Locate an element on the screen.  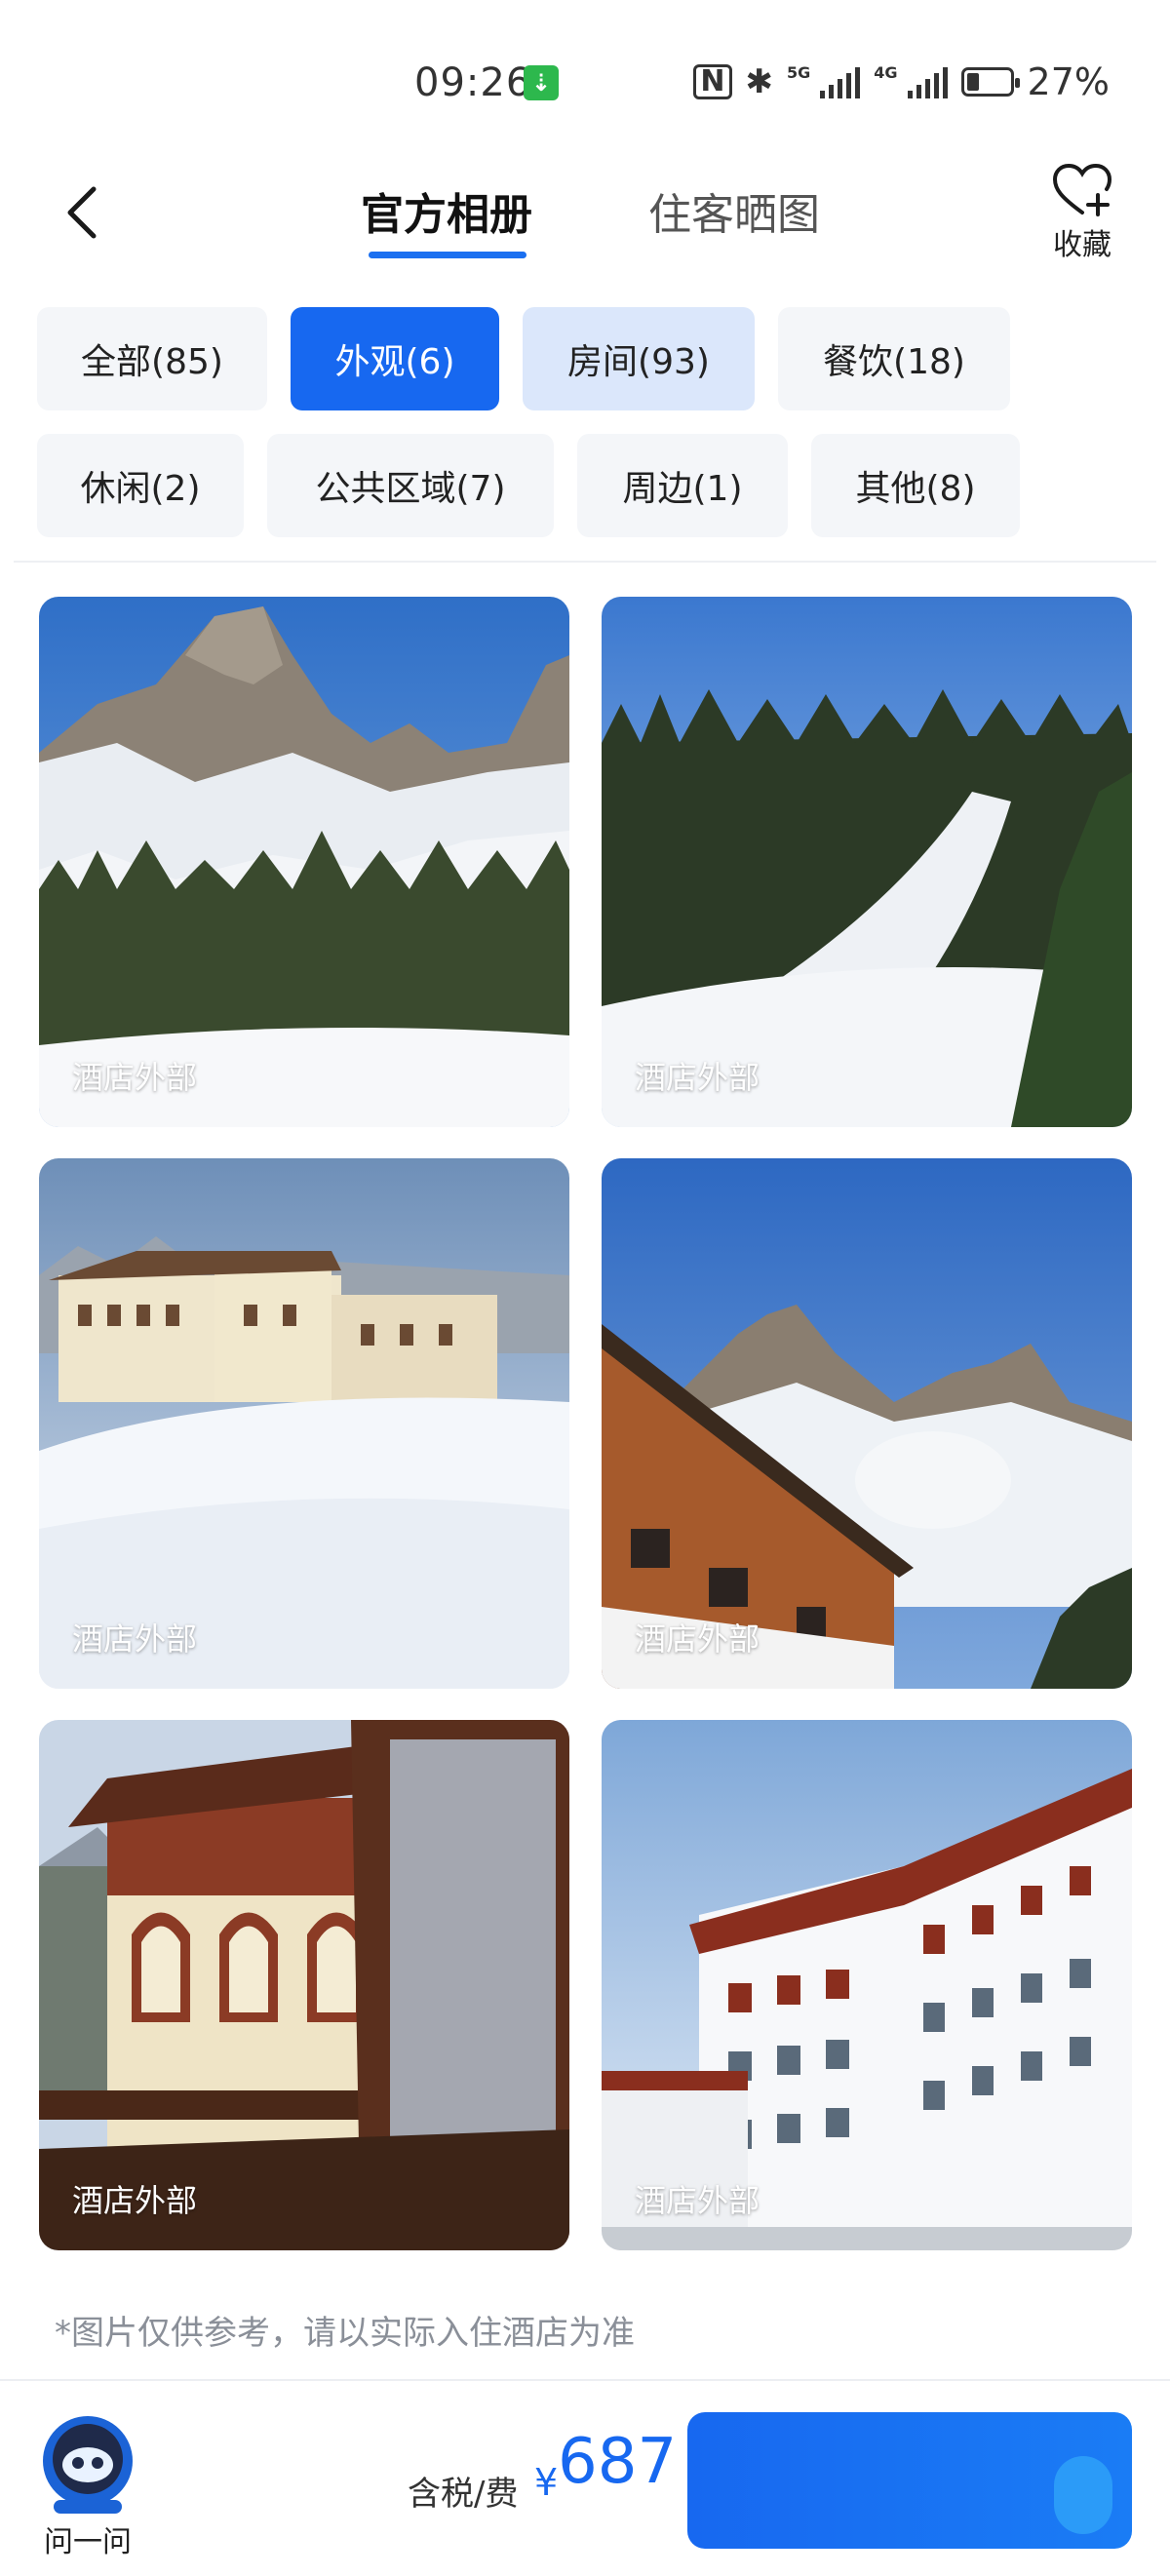
photo-balcony-arches is located at coordinates (304, 1985).